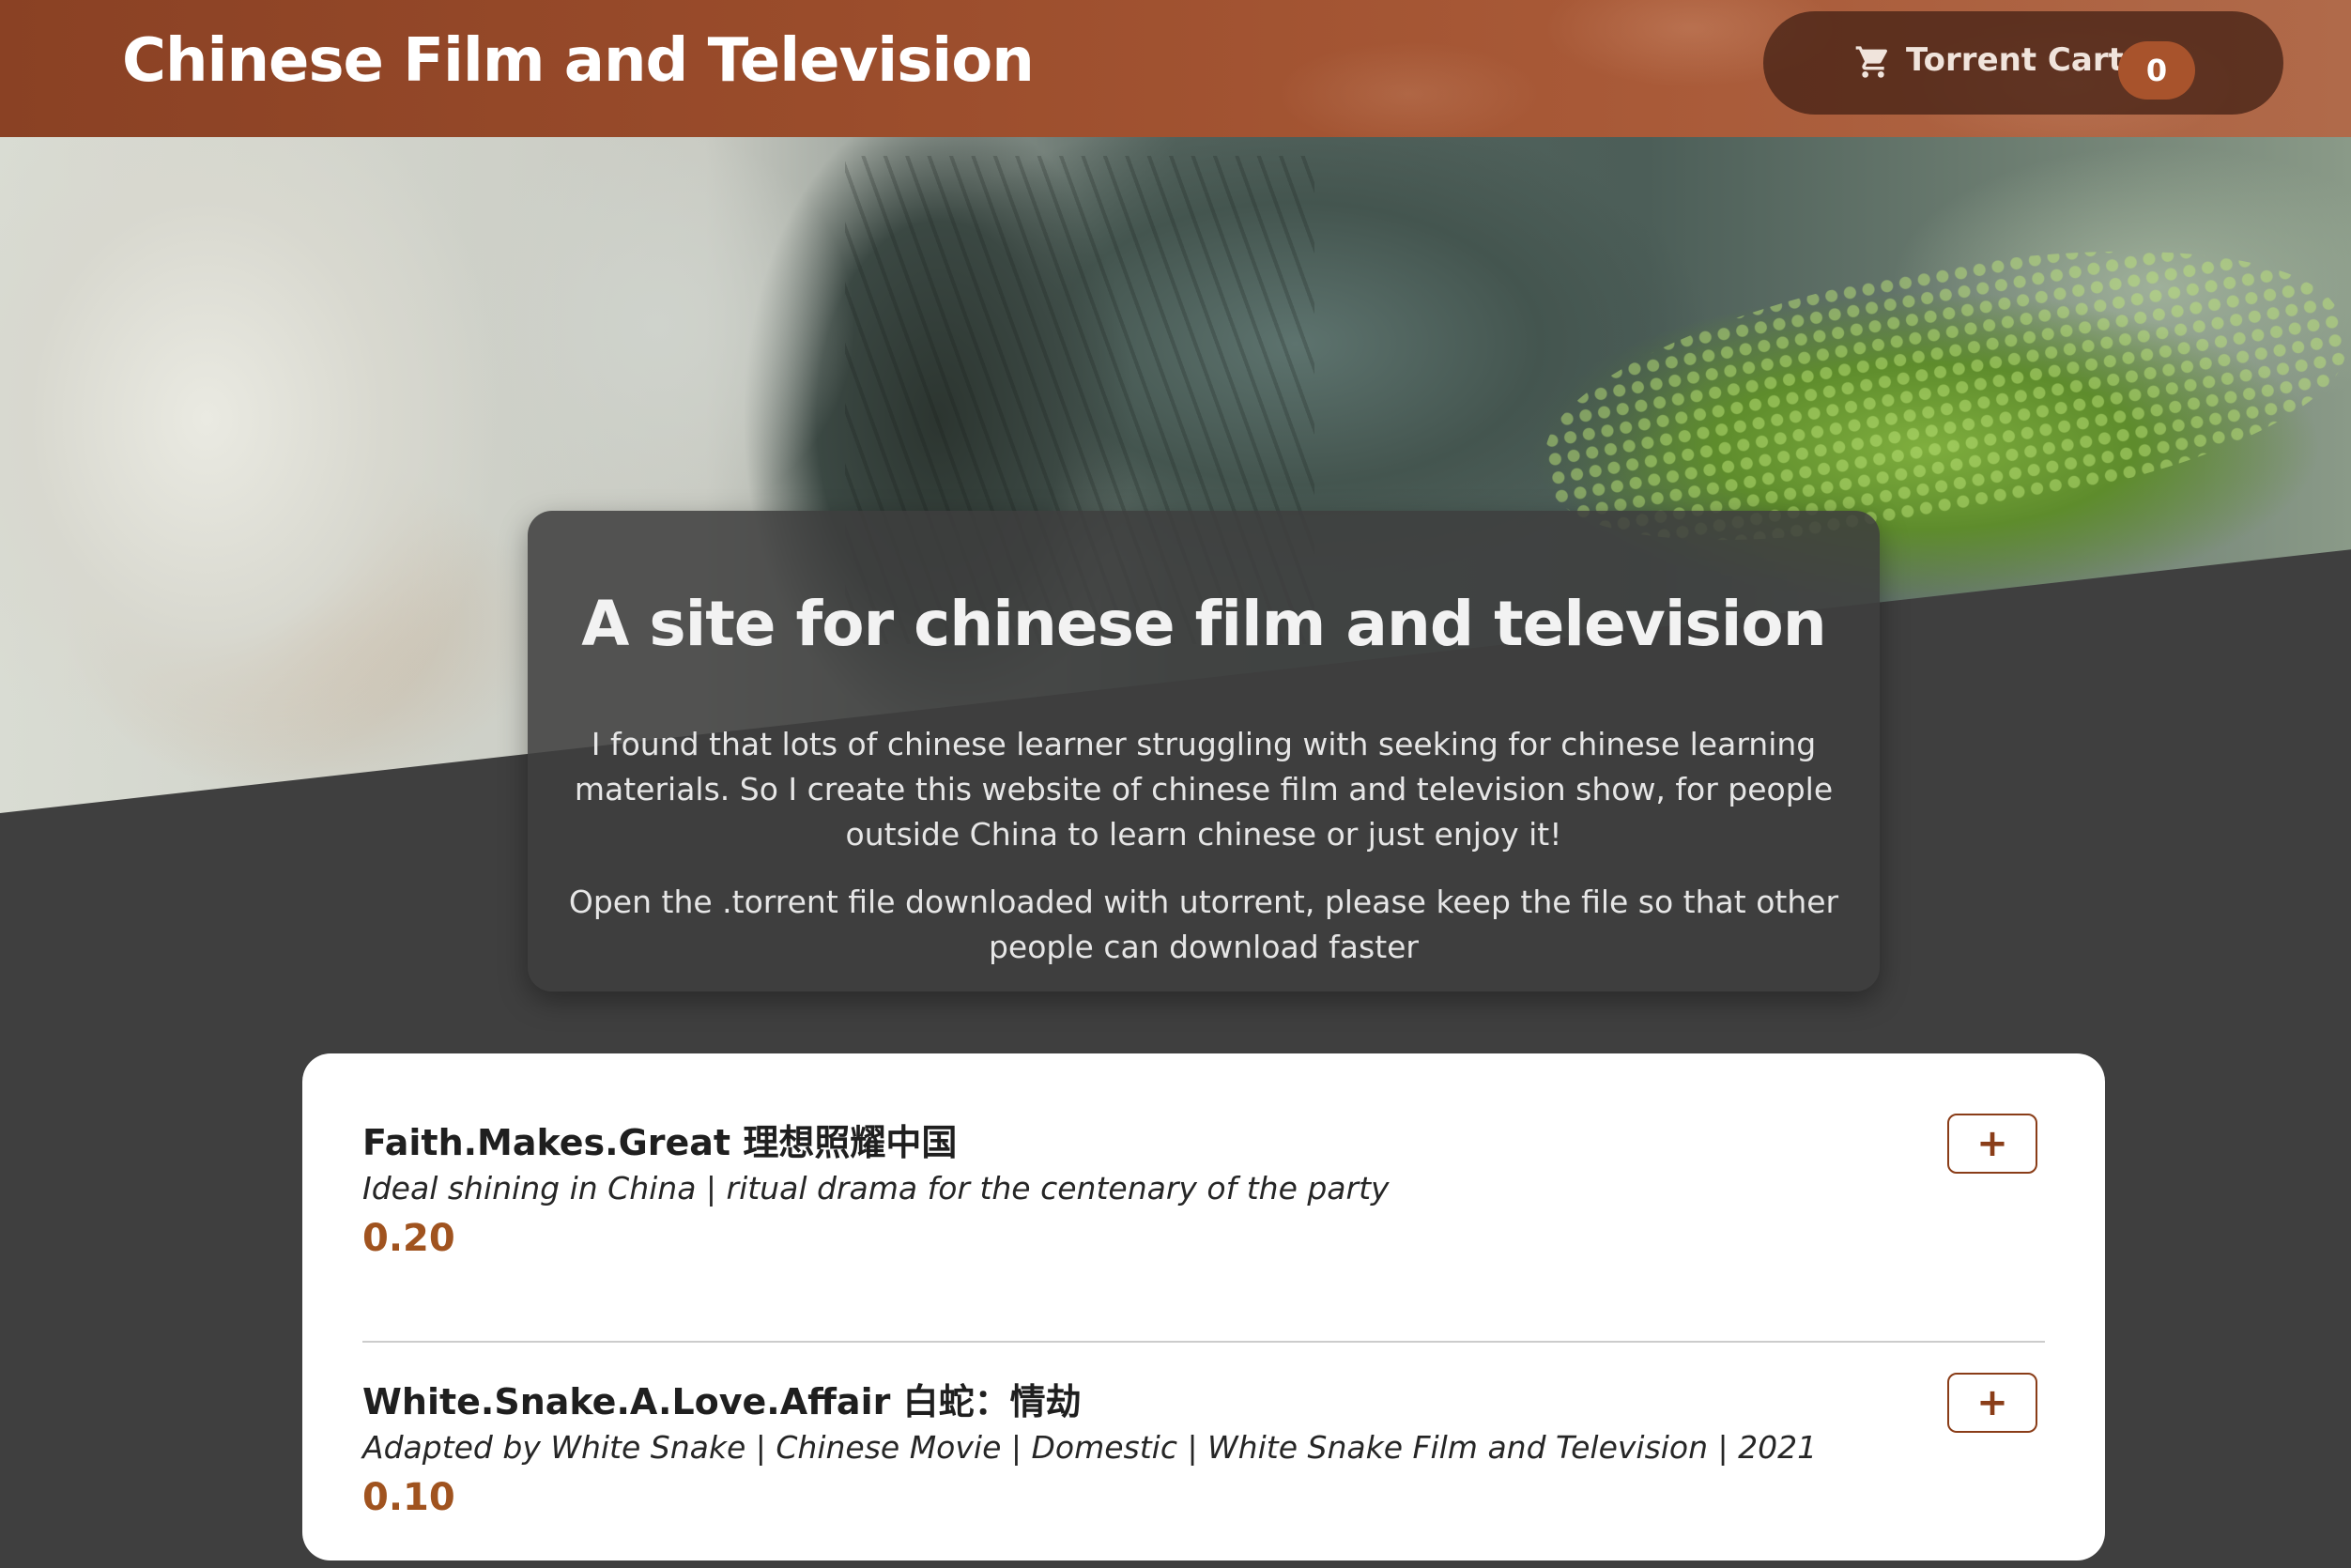  I want to click on site-title: Chinese Film and Television, so click(579, 61).